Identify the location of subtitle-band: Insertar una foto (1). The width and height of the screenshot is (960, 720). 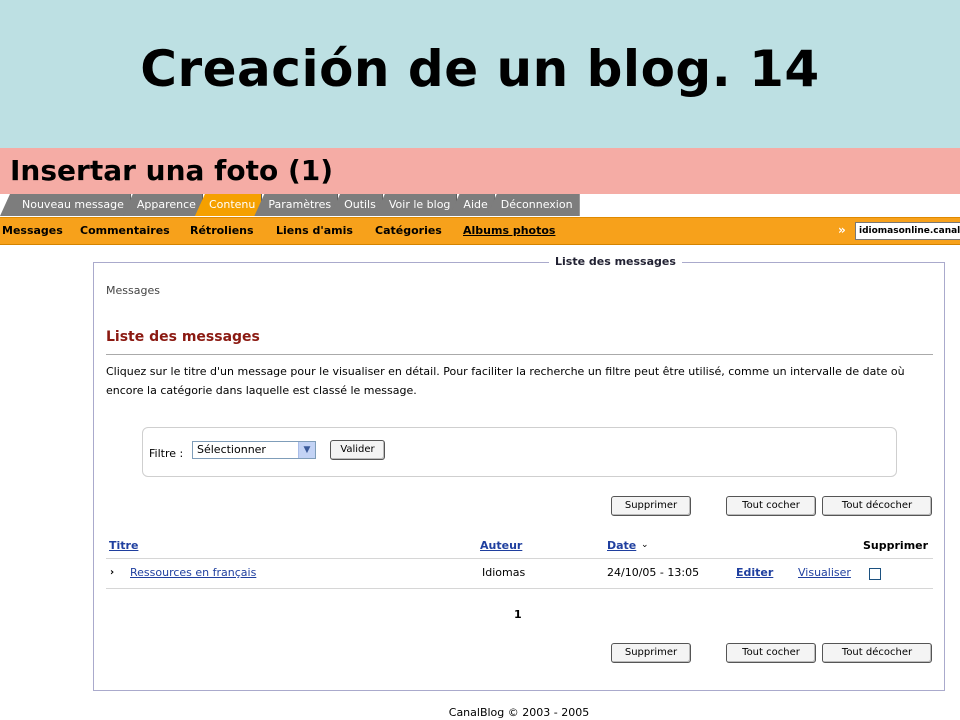
(480, 171).